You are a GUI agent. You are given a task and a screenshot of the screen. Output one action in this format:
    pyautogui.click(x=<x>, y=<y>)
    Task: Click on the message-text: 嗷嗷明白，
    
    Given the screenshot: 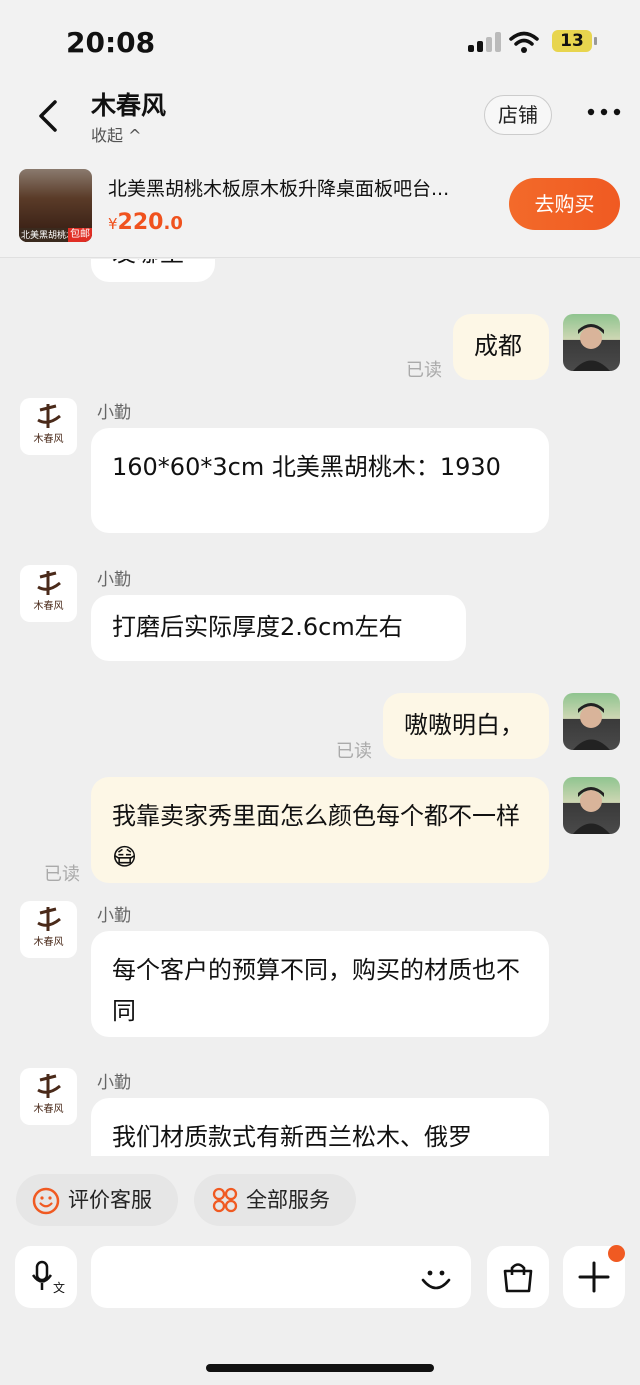 What is the action you would take?
    pyautogui.click(x=464, y=725)
    